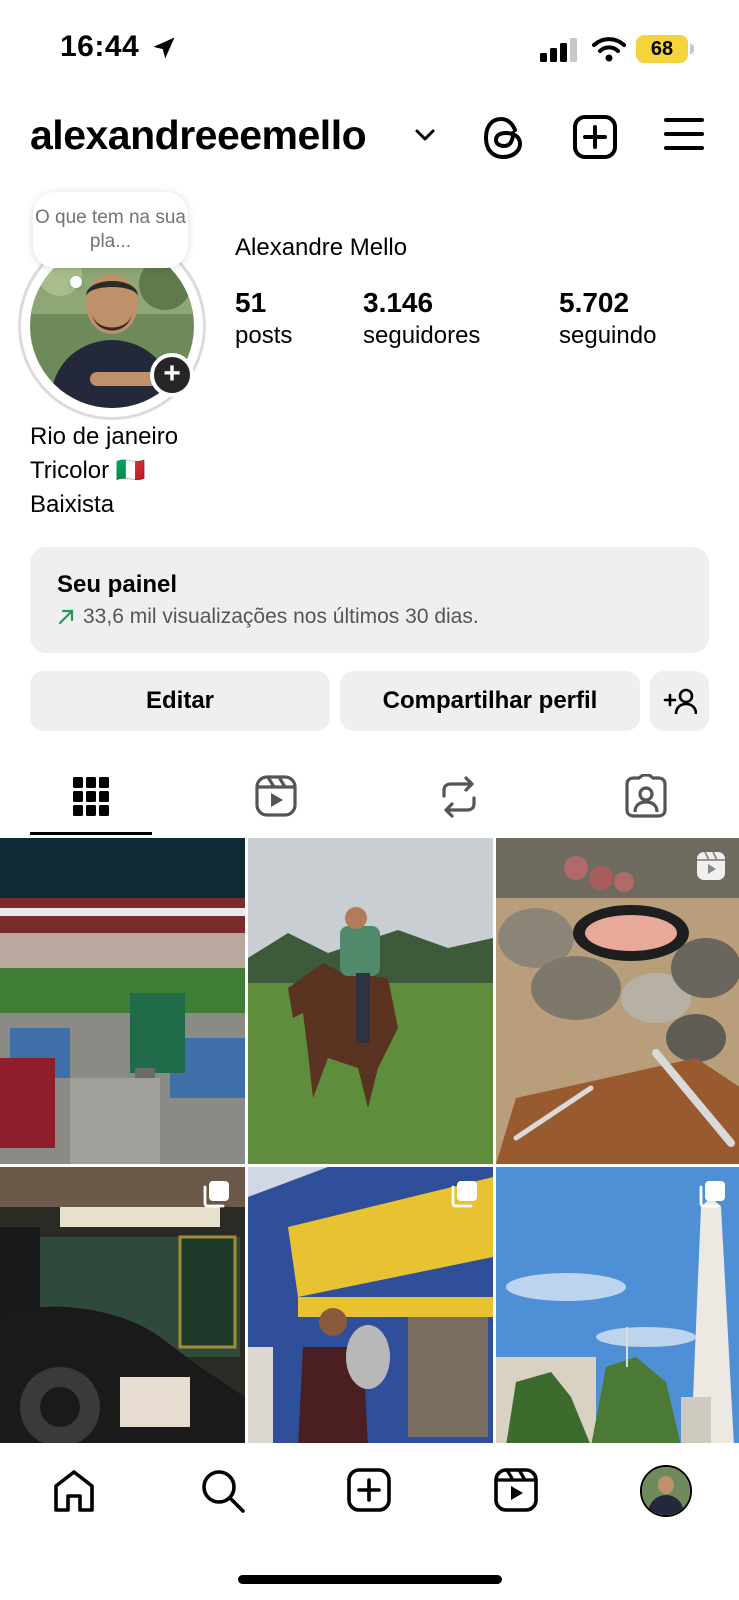 The height and width of the screenshot is (1600, 739). What do you see at coordinates (370, 1579) in the screenshot?
I see `home-indicator` at bounding box center [370, 1579].